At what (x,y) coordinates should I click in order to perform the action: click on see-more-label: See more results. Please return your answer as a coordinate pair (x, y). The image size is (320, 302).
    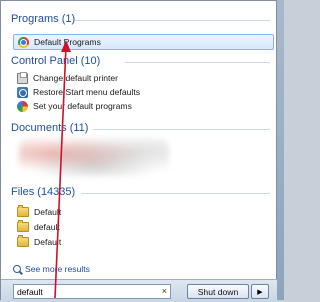
    Looking at the image, I should click on (57, 269).